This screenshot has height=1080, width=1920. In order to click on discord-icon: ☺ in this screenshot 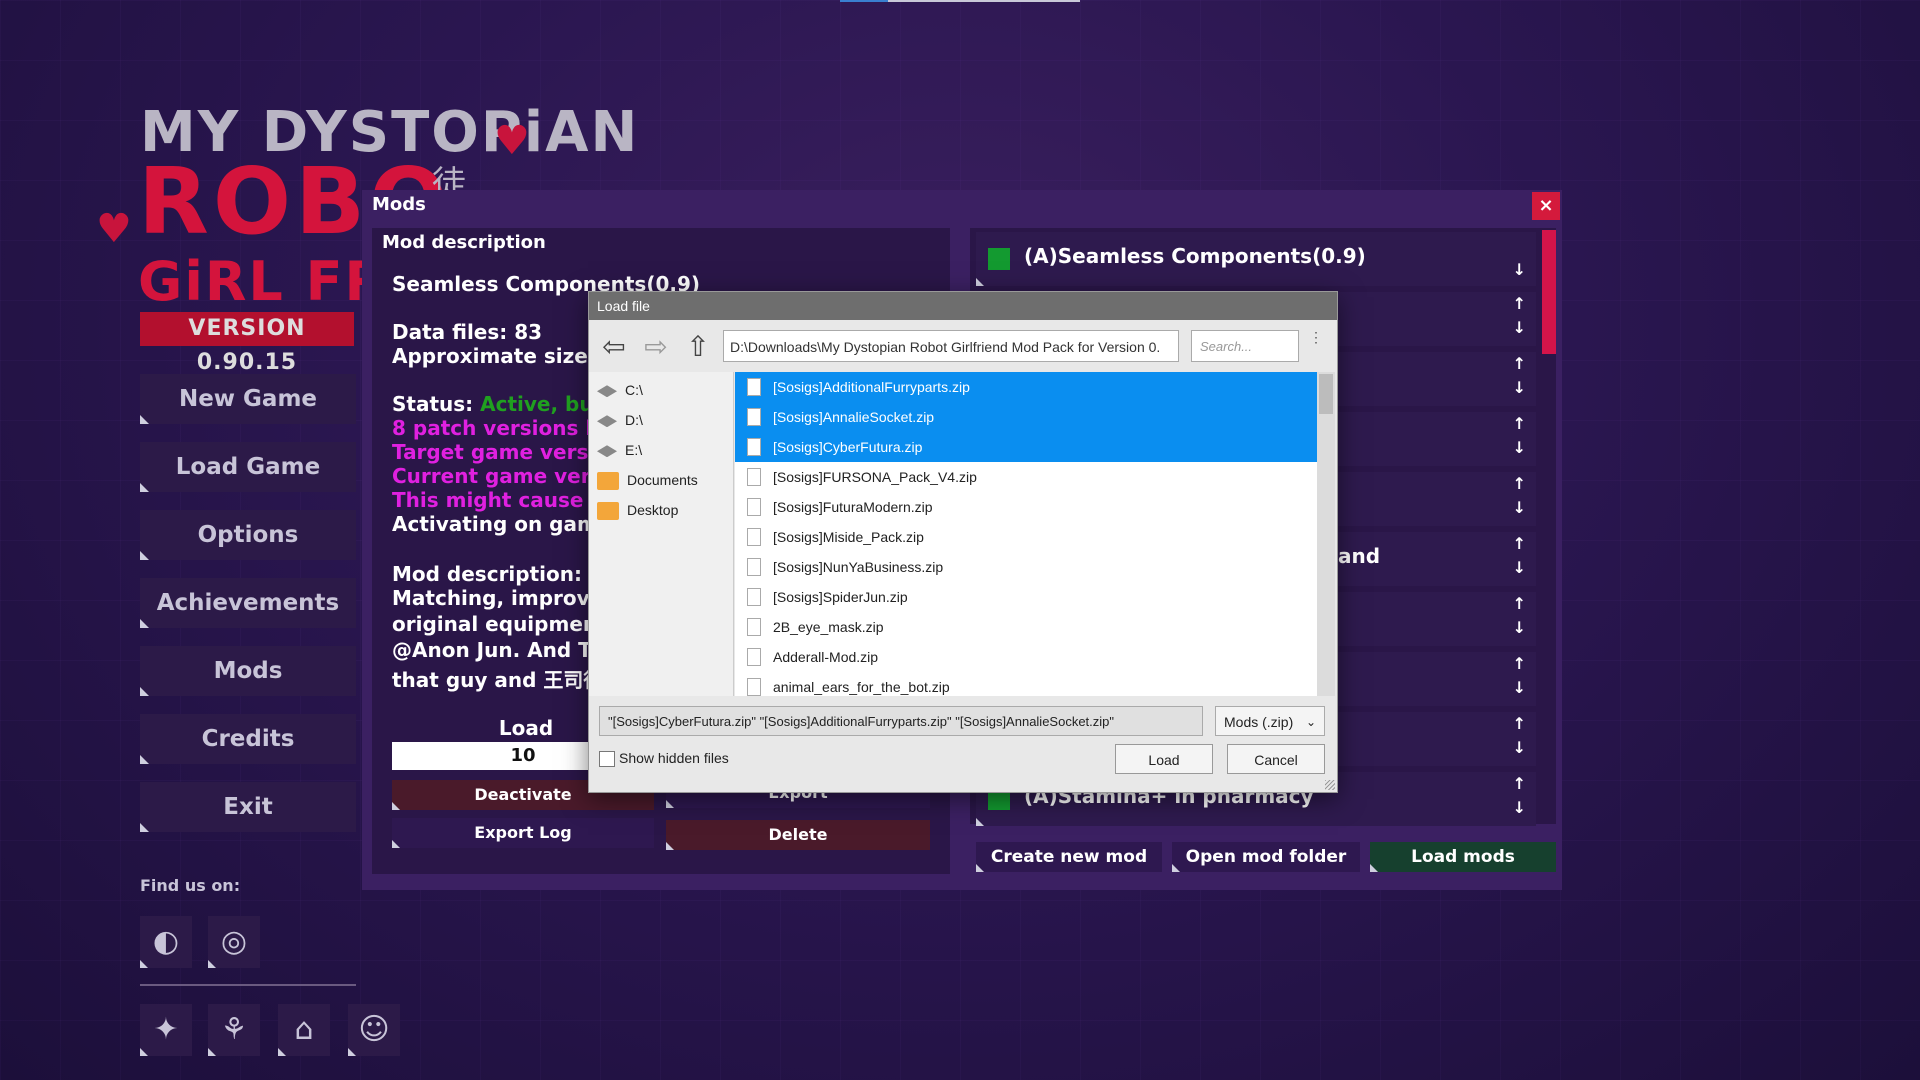, I will do `click(374, 1030)`.